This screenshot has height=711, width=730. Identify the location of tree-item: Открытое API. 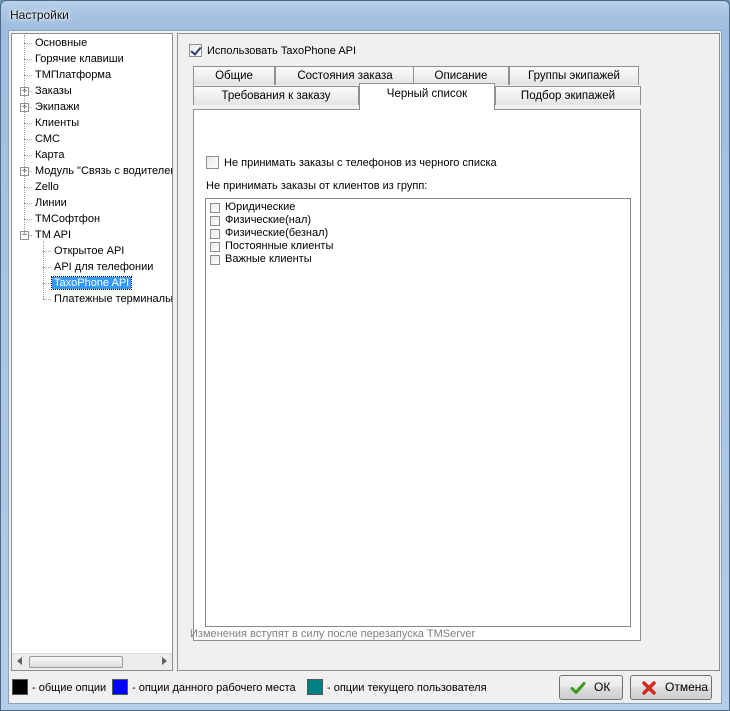
(89, 251).